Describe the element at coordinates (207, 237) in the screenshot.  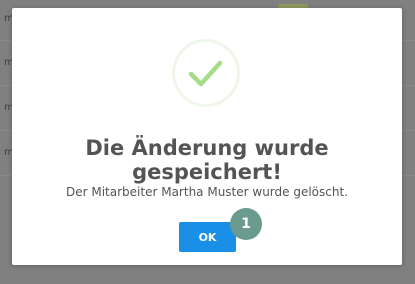
I see `ok-button: OK` at that location.